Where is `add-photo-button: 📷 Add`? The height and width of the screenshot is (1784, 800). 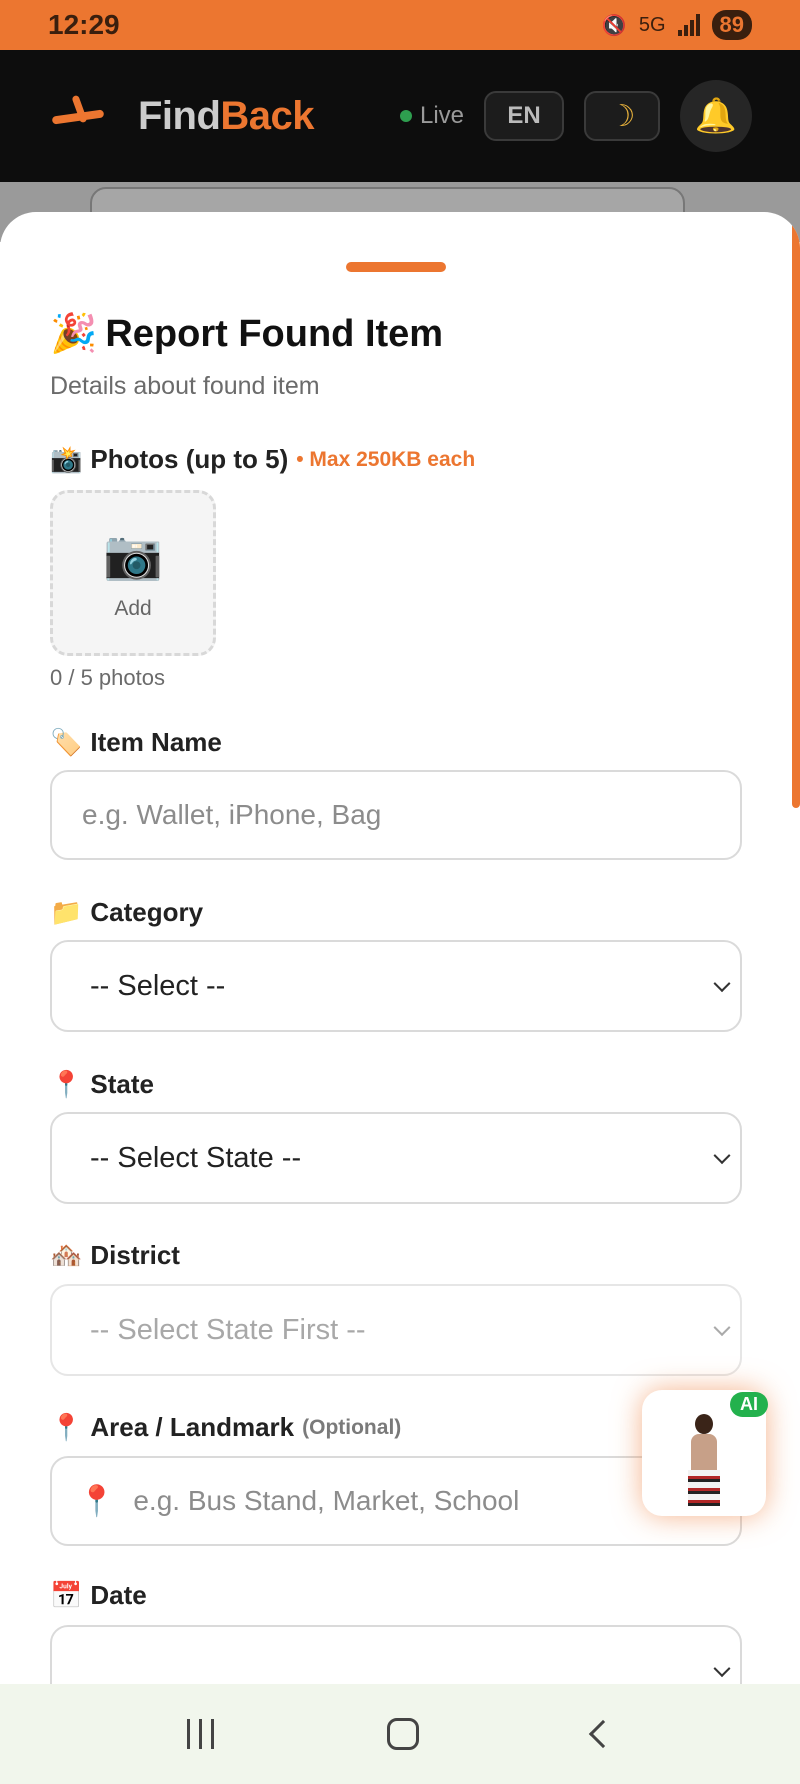 add-photo-button: 📷 Add is located at coordinates (133, 573).